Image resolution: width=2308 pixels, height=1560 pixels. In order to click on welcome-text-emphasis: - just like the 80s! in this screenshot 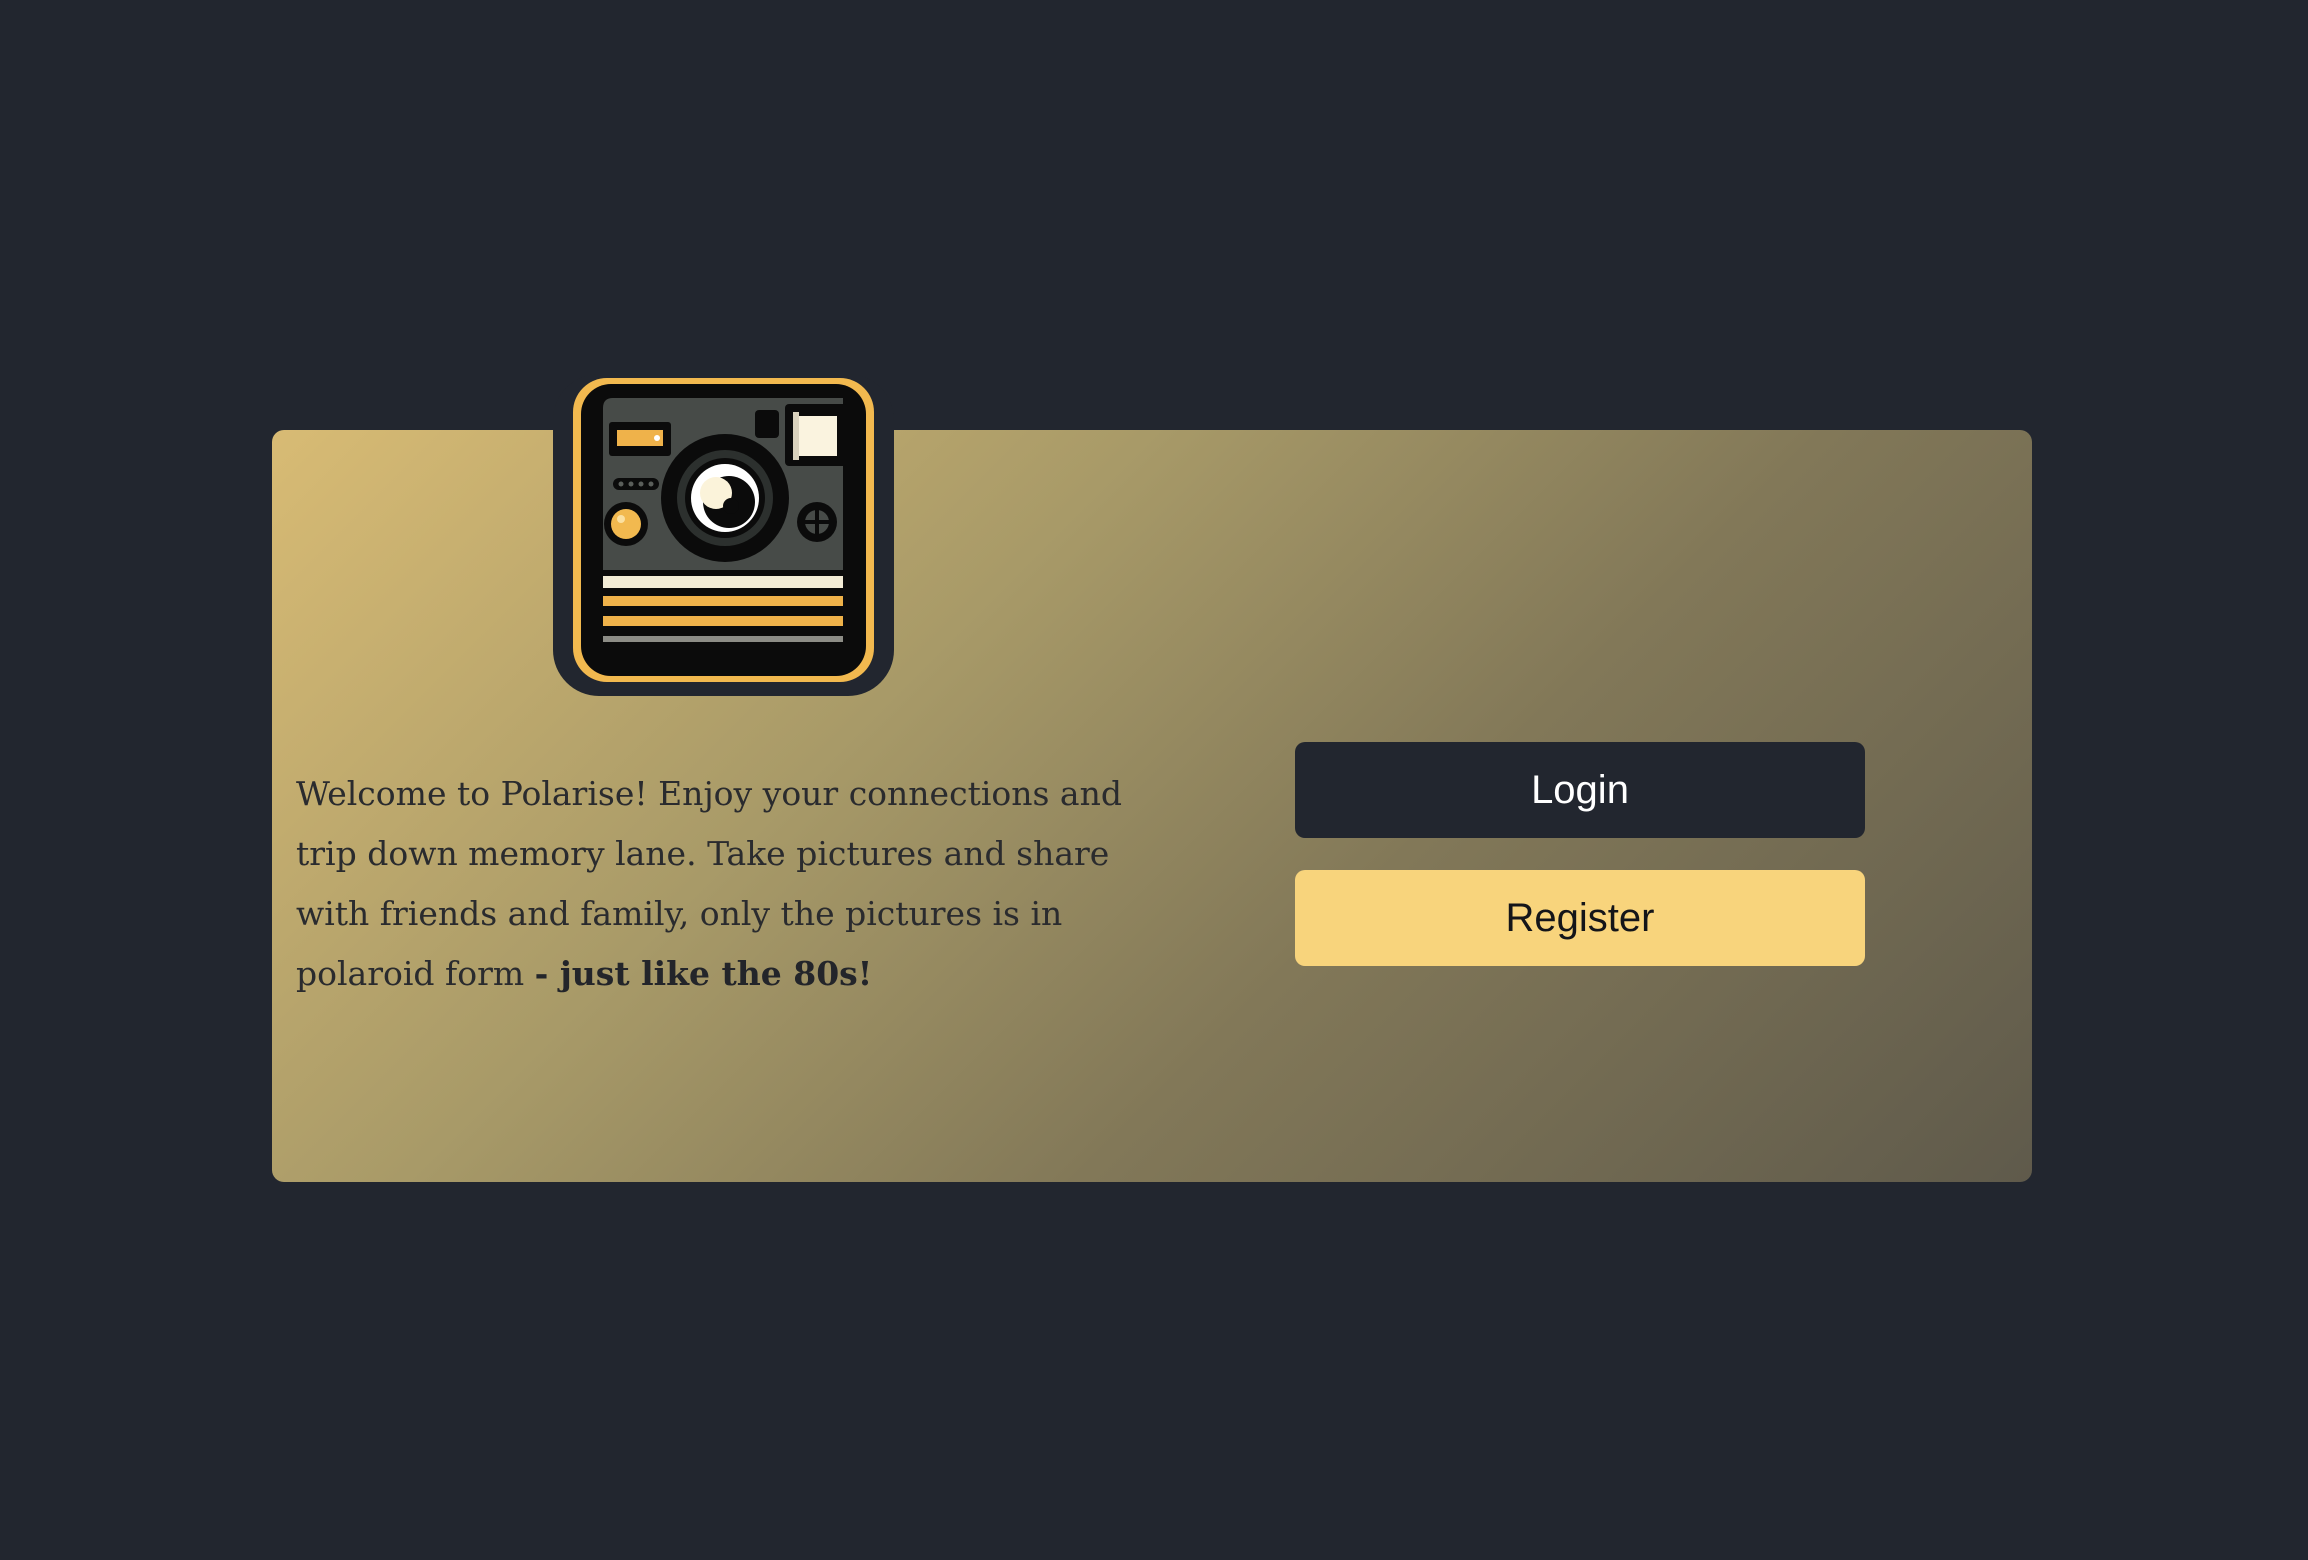, I will do `click(703, 973)`.